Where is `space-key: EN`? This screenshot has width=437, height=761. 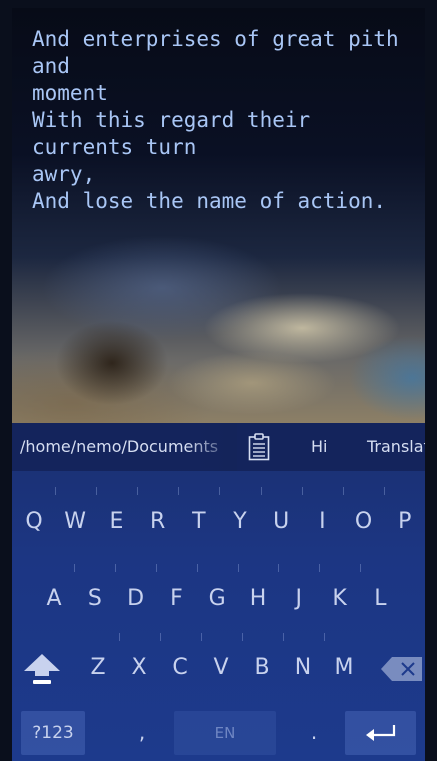
space-key: EN is located at coordinates (225, 733).